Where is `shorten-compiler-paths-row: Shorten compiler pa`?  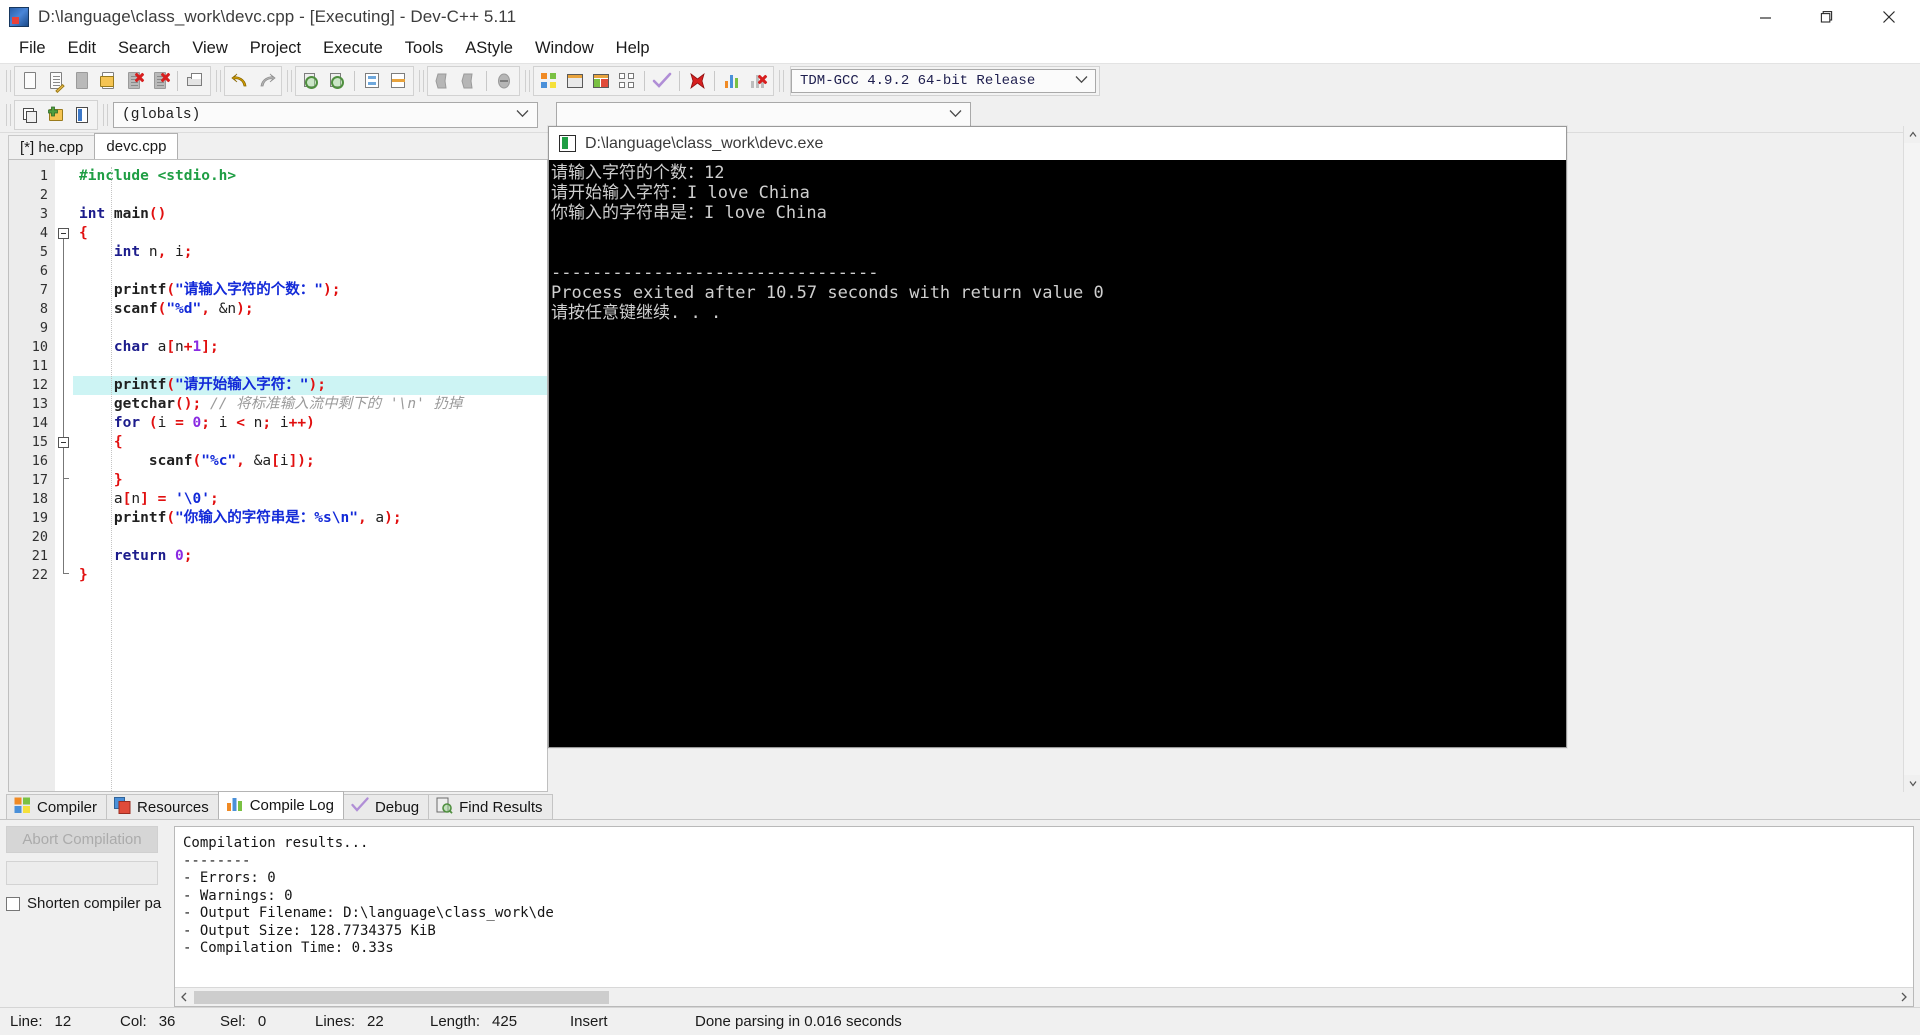
shorten-compiler-paths-row: Shorten compiler pa is located at coordinates (86, 903).